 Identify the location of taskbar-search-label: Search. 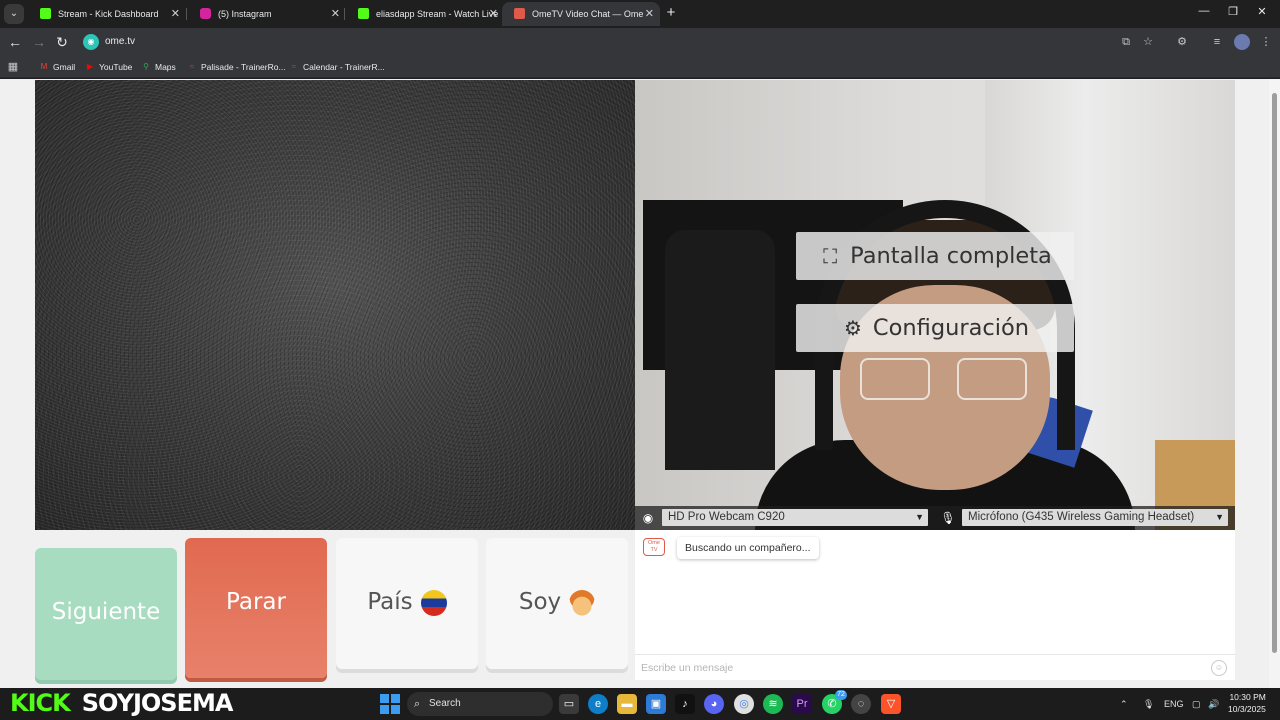
(445, 703).